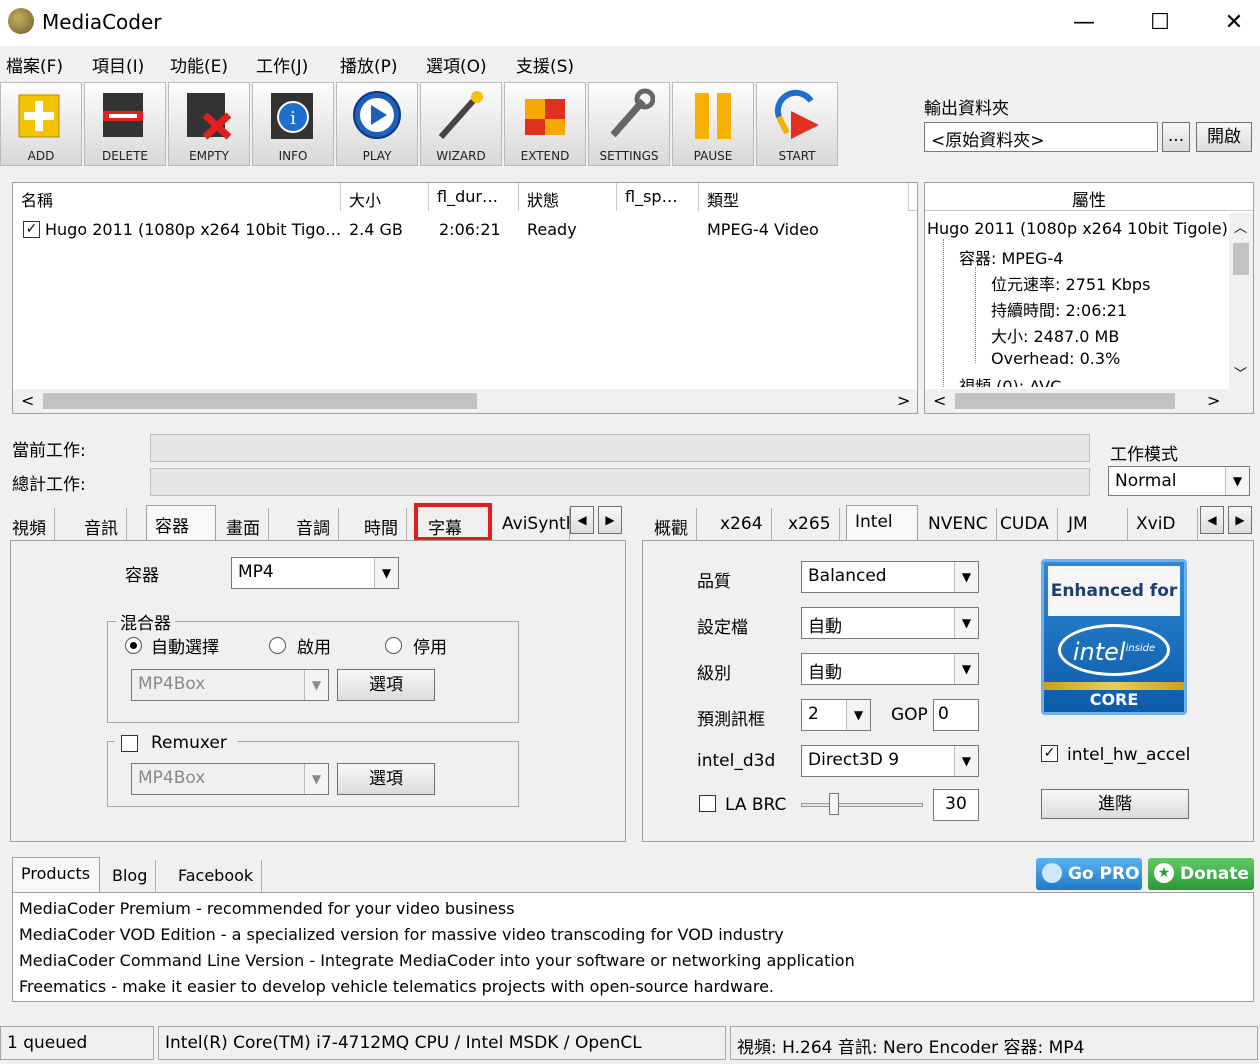 The image size is (1260, 1064). I want to click on menu-support: 支援(S), so click(545, 64).